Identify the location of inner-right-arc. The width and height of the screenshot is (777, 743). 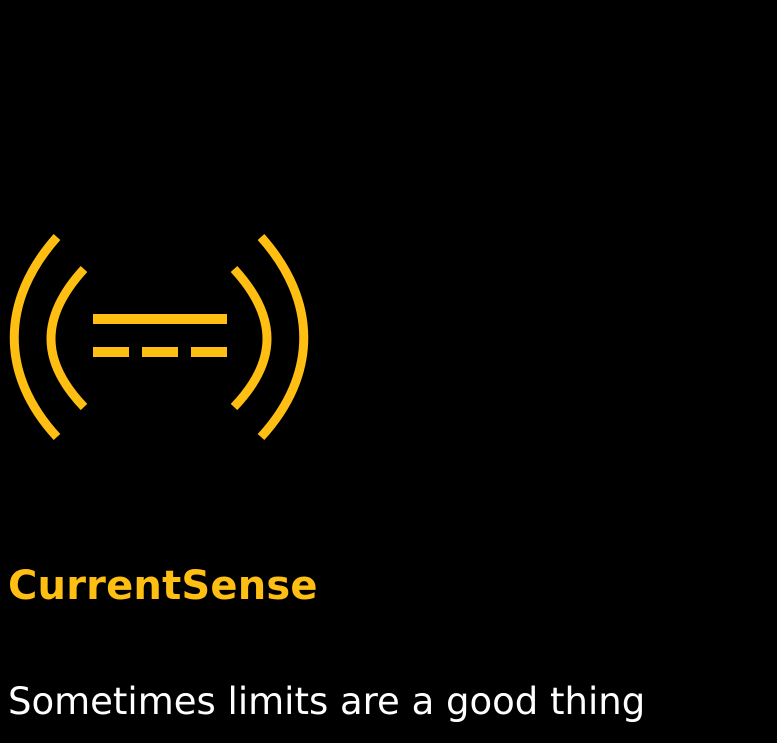
(251, 338).